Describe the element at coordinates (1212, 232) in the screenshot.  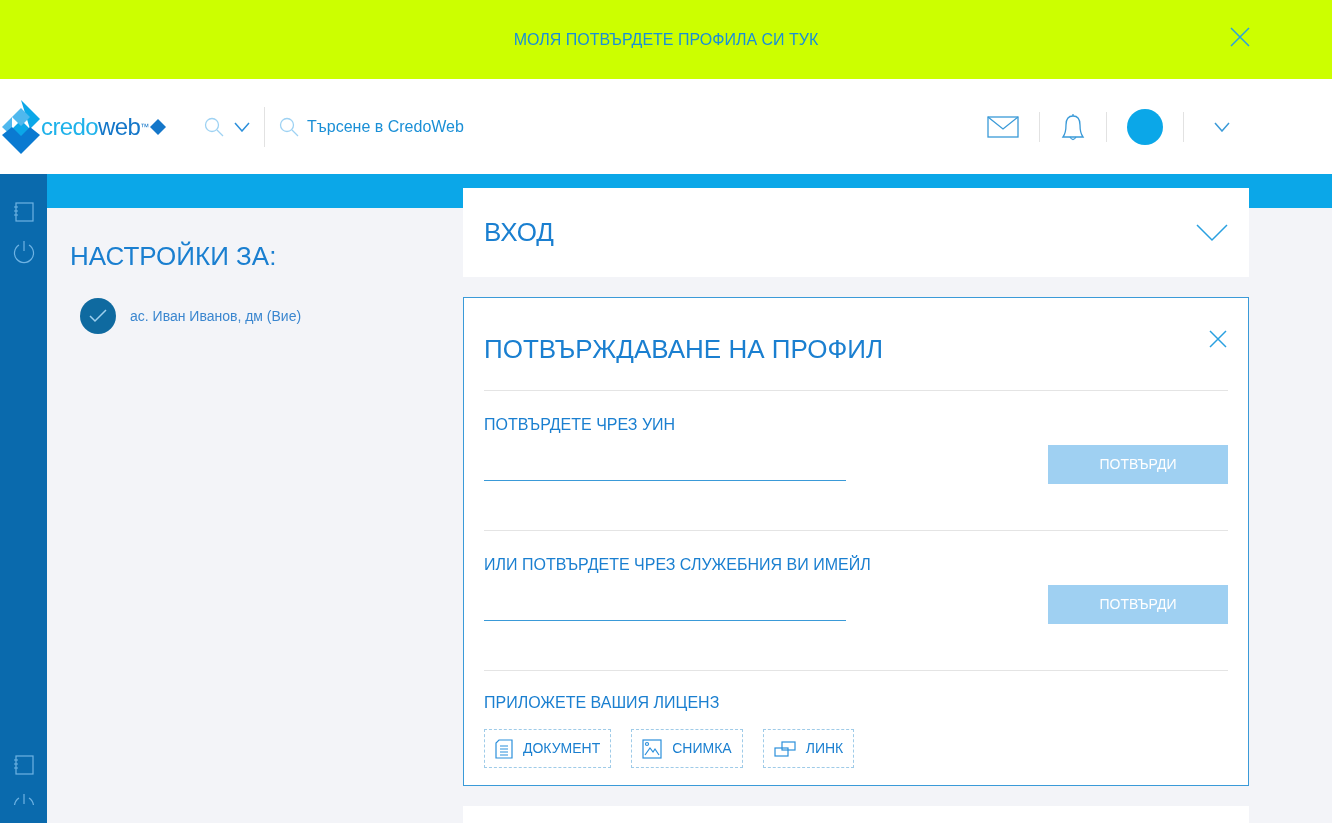
I see `expand-icon` at that location.